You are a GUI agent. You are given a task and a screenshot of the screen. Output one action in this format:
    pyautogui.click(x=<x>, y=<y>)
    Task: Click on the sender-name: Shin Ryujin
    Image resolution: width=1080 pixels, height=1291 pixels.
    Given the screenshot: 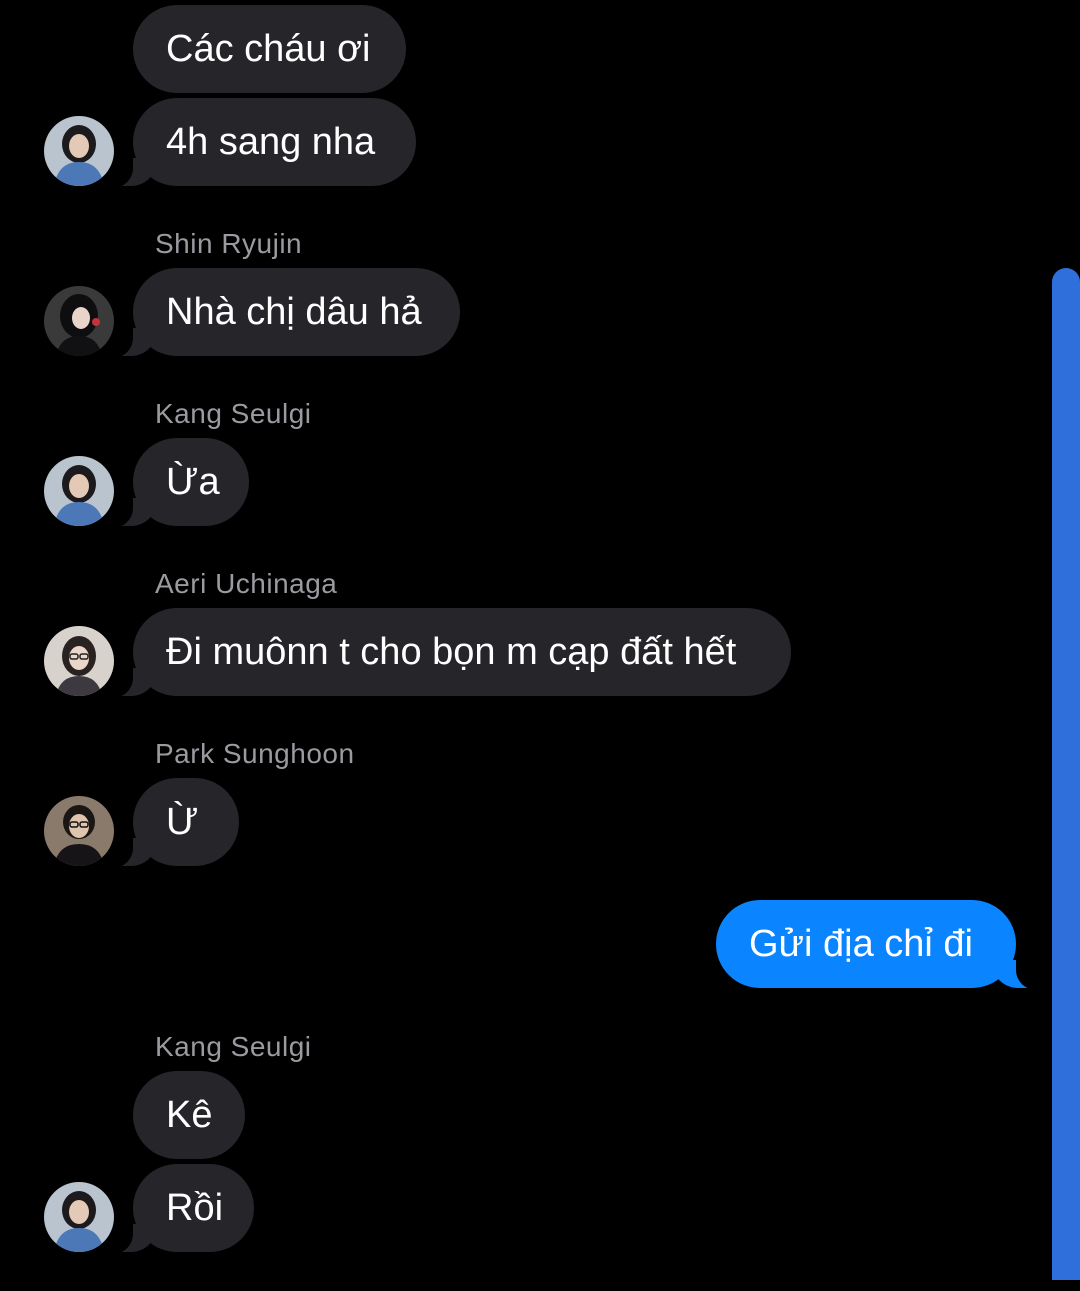 What is the action you would take?
    pyautogui.click(x=229, y=243)
    